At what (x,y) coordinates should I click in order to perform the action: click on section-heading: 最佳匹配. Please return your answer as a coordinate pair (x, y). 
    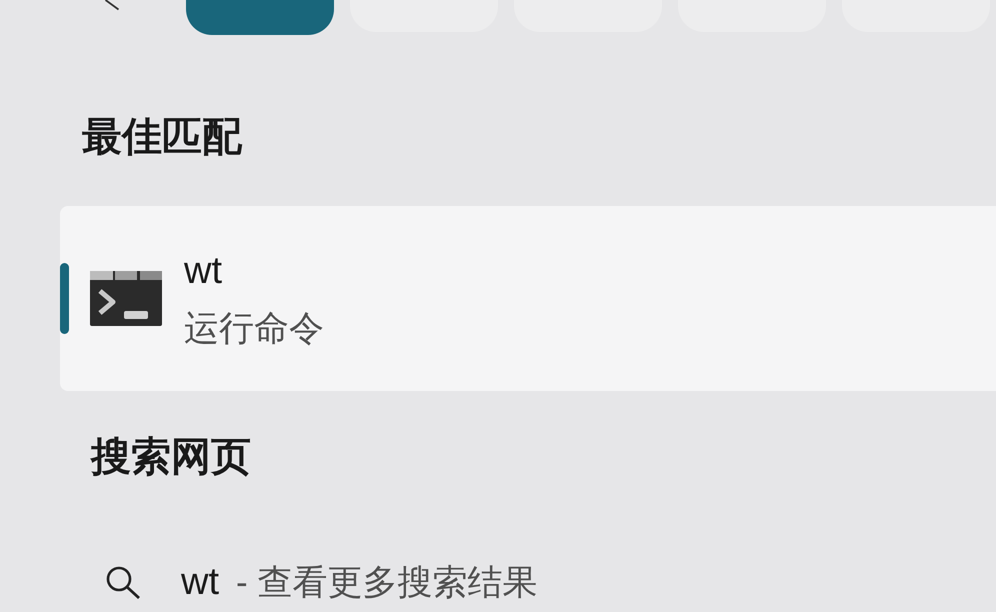
    Looking at the image, I should click on (162, 137).